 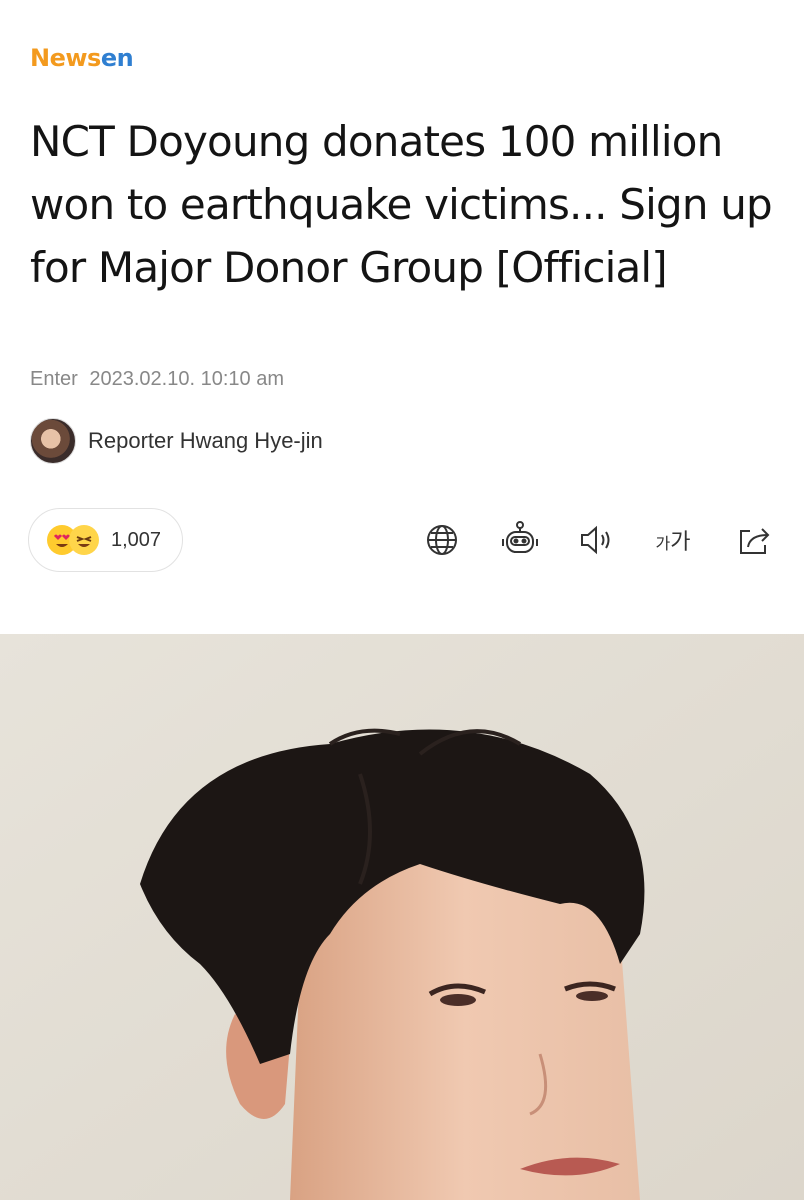 I want to click on summary-bot-button, so click(x=520, y=540).